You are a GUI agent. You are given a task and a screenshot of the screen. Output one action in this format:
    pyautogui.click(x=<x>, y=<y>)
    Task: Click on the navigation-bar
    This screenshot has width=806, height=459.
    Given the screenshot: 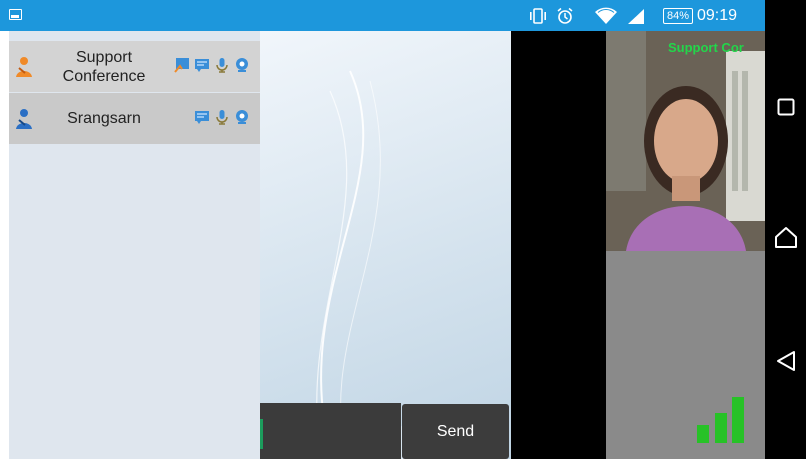 What is the action you would take?
    pyautogui.click(x=785, y=229)
    